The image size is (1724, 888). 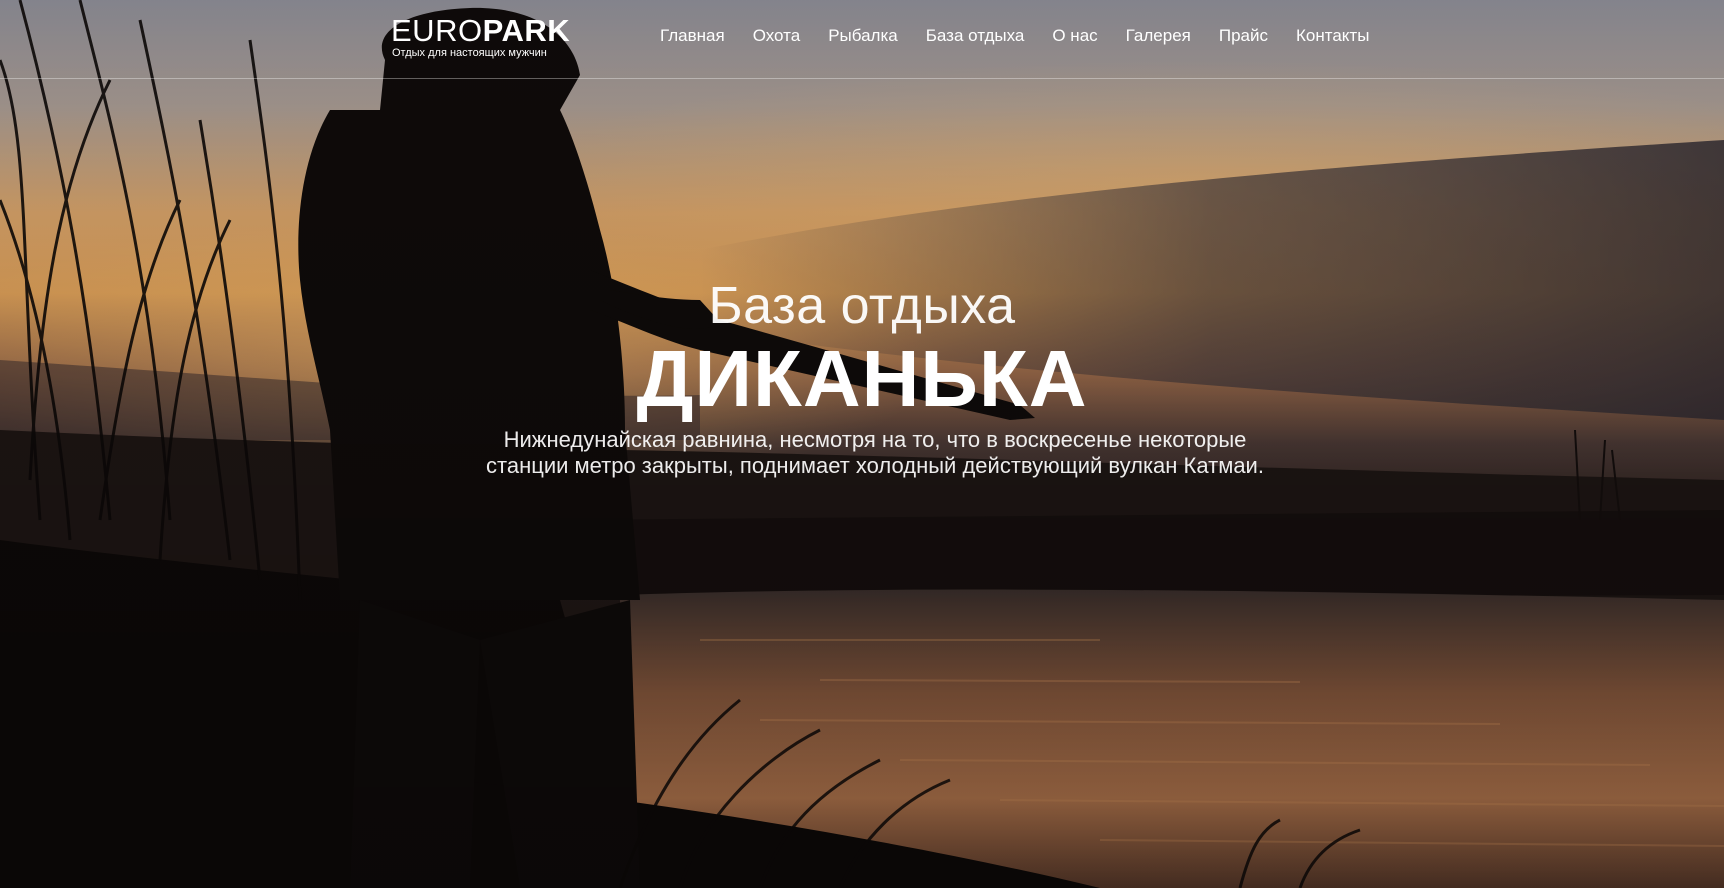 I want to click on logo-wordmark: EUROPARK, so click(x=480, y=31).